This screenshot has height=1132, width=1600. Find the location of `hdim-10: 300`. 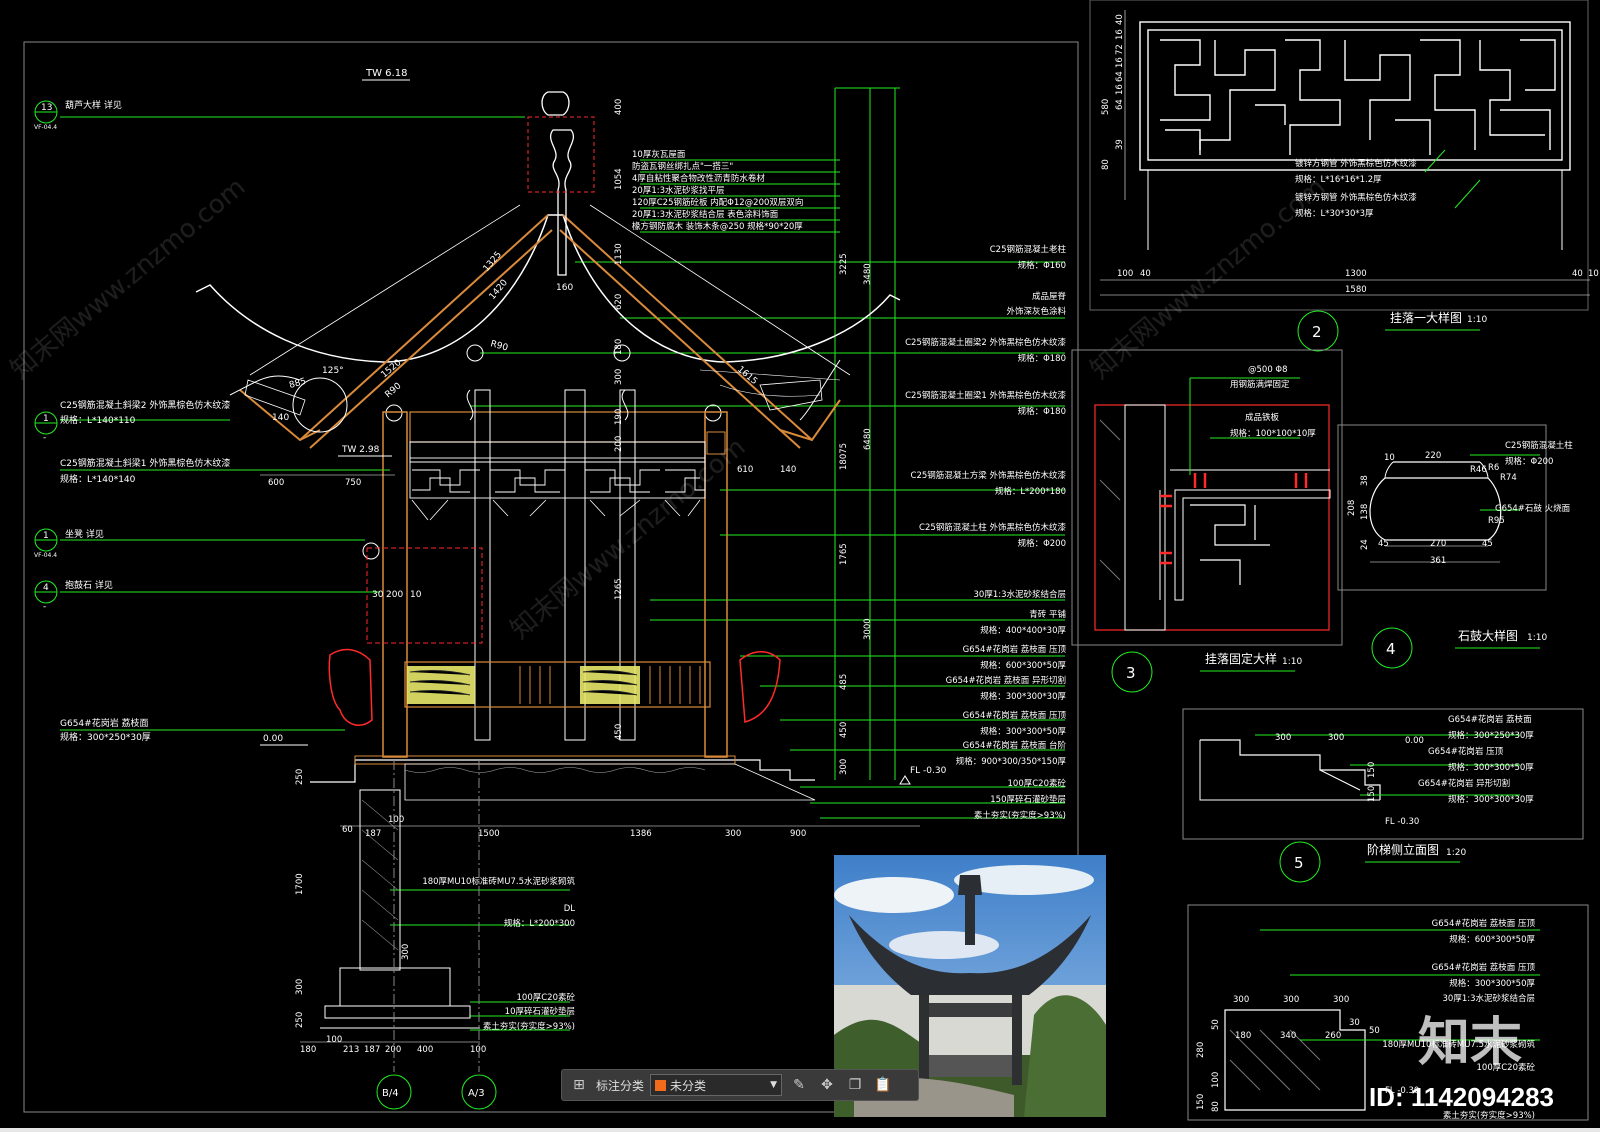

hdim-10: 300 is located at coordinates (733, 834).